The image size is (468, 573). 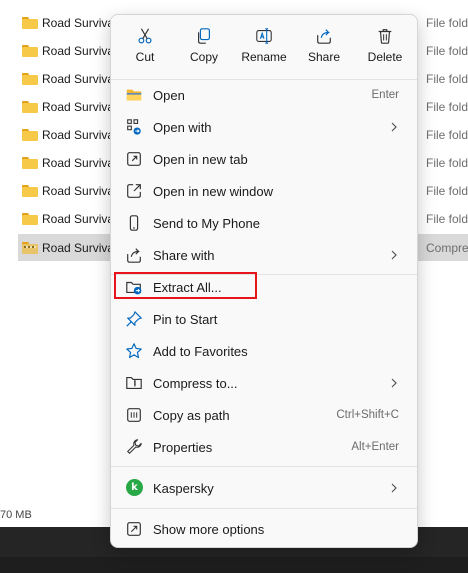 I want to click on menu-item-label: Add to Favorites, so click(x=200, y=351).